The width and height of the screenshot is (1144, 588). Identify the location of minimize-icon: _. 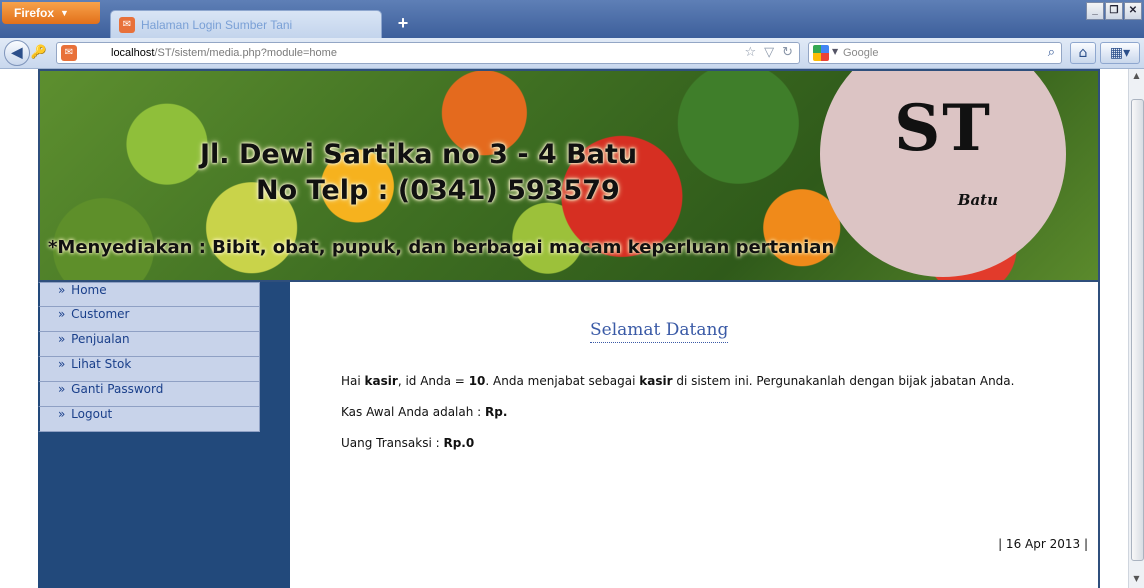
(1095, 11).